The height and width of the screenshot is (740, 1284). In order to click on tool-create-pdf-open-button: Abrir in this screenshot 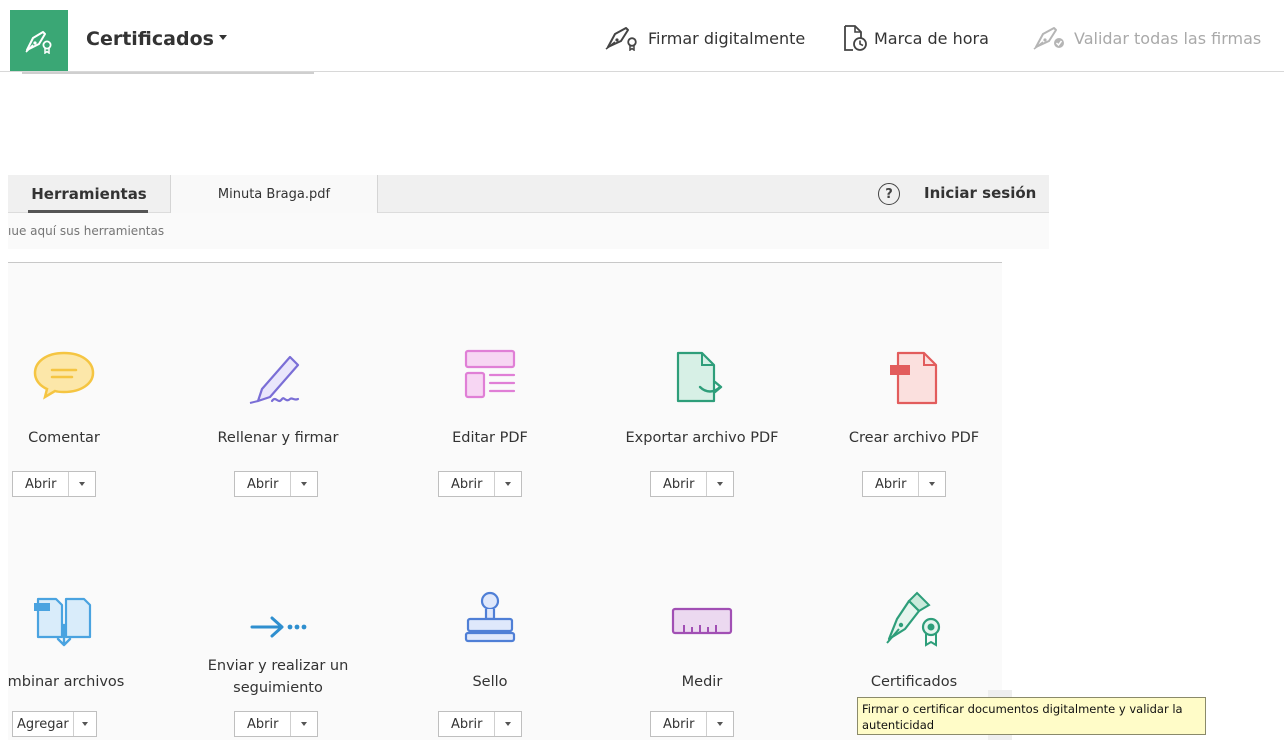, I will do `click(904, 484)`.